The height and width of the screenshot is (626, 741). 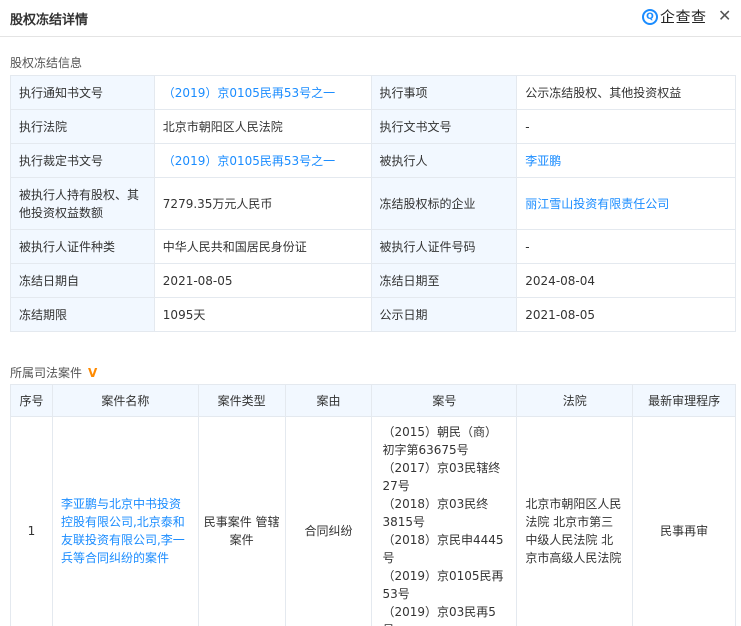 I want to click on notice-number-link: （2019）京0105民再53号之一, so click(x=249, y=93).